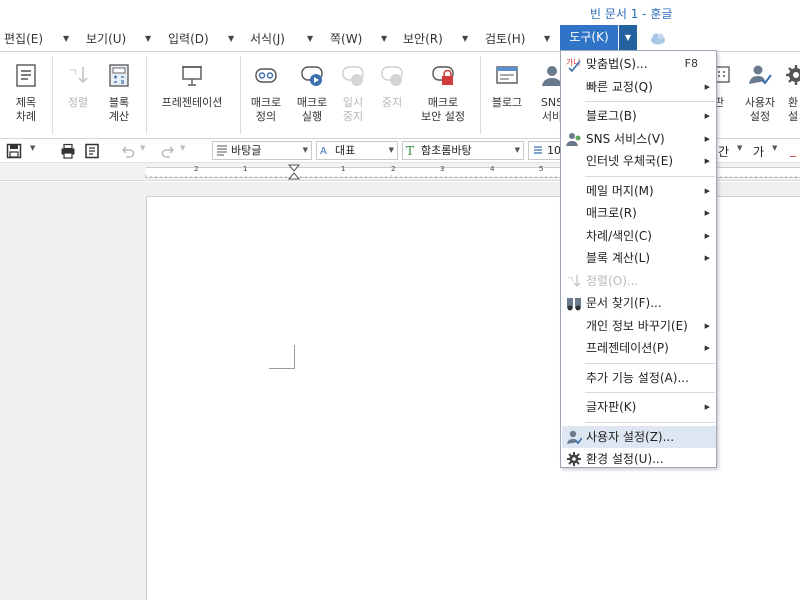  I want to click on macro-run-button: 매크로 실행, so click(312, 95).